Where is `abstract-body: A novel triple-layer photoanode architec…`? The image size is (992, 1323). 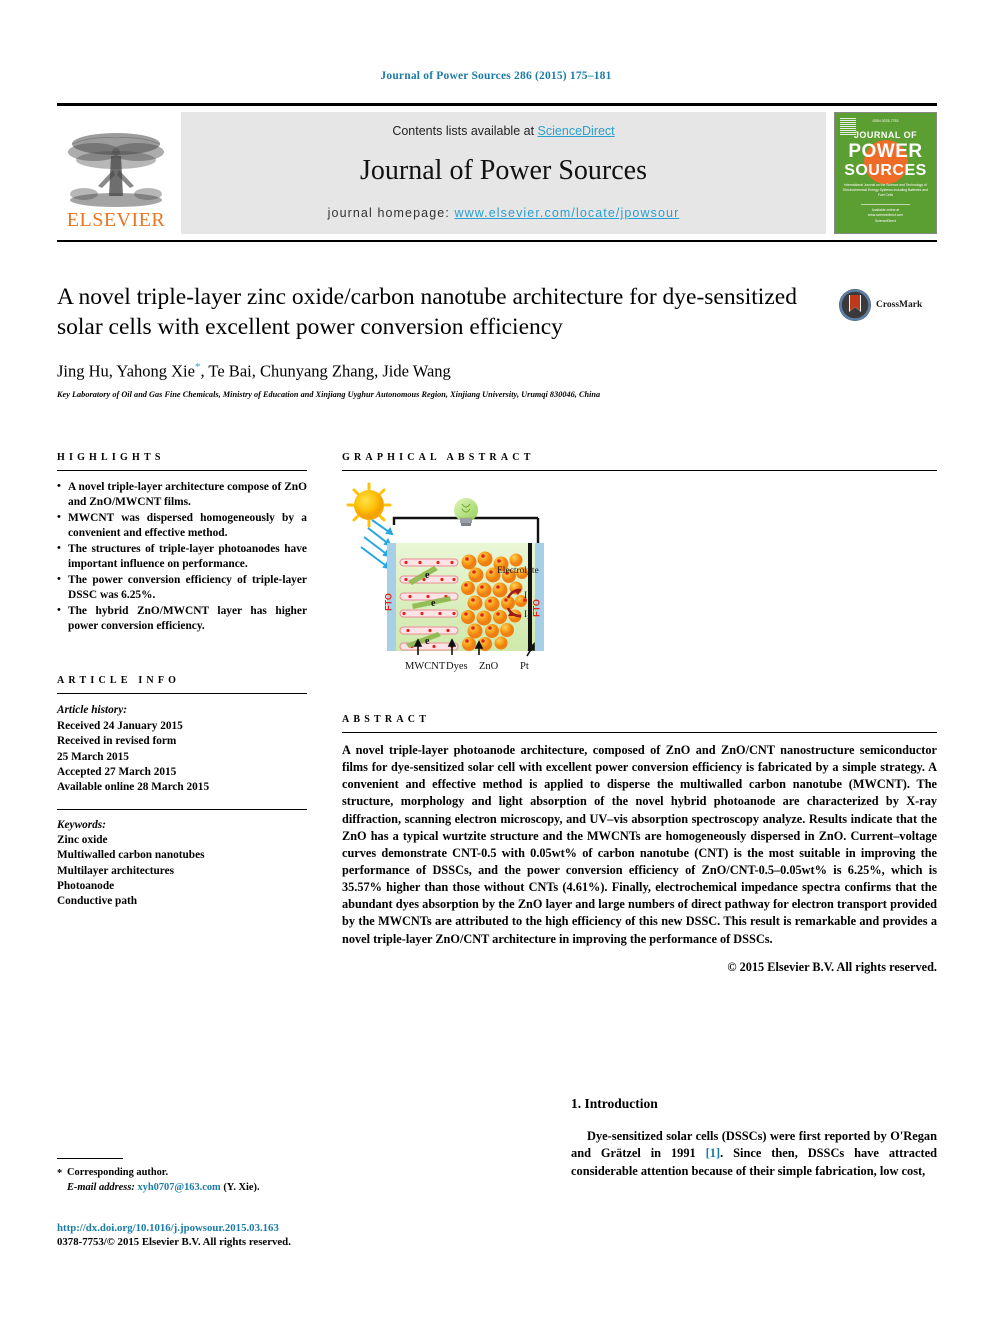 abstract-body: A novel triple-layer photoanode architec… is located at coordinates (639, 844).